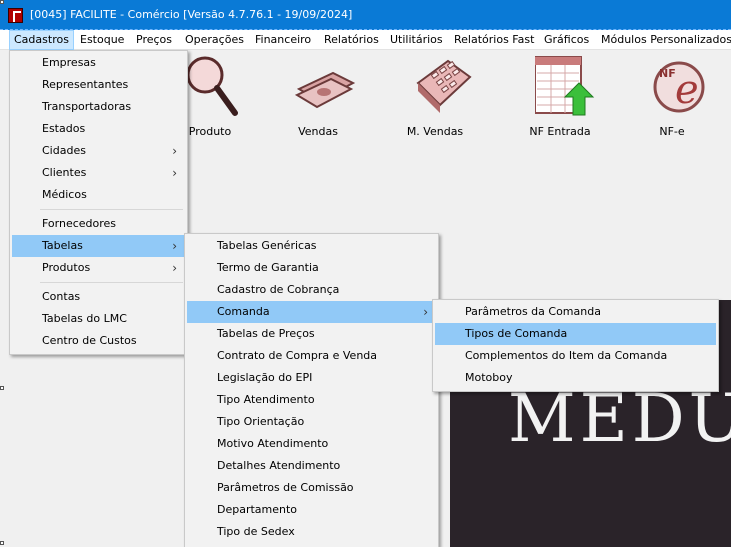 The image size is (731, 547). What do you see at coordinates (212, 86) in the screenshot?
I see `magnifier-icon` at bounding box center [212, 86].